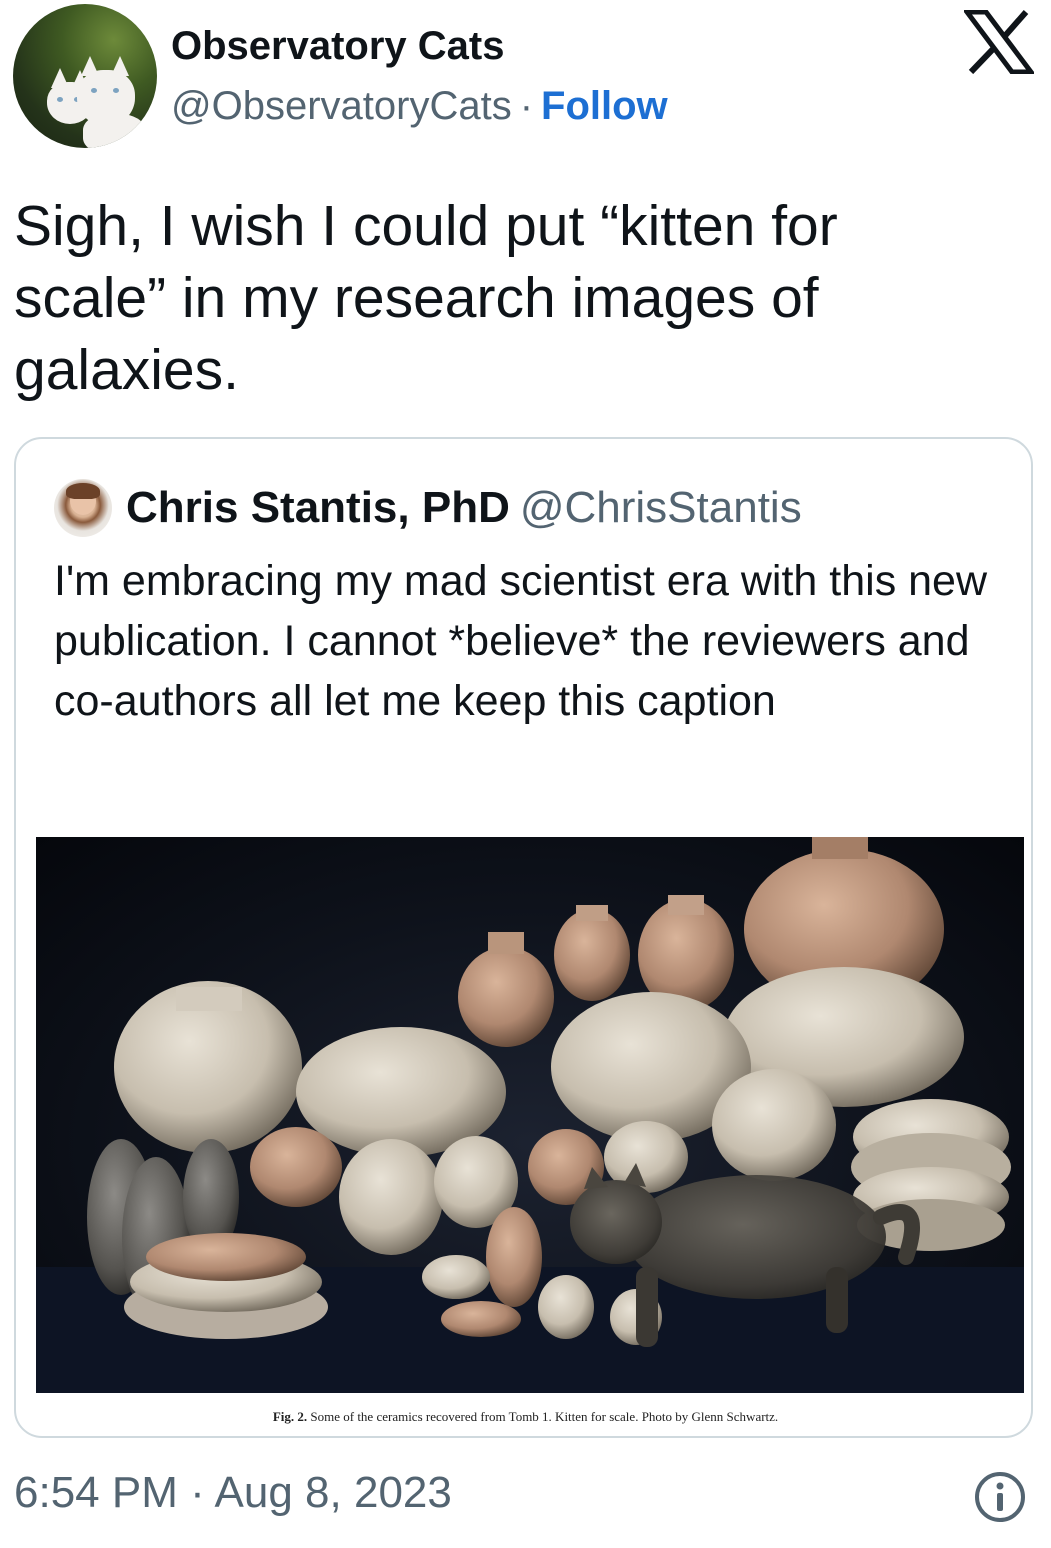 The width and height of the screenshot is (1051, 1548). Describe the element at coordinates (290, 1416) in the screenshot. I see `caption-figure-label: Fig. 2.` at that location.